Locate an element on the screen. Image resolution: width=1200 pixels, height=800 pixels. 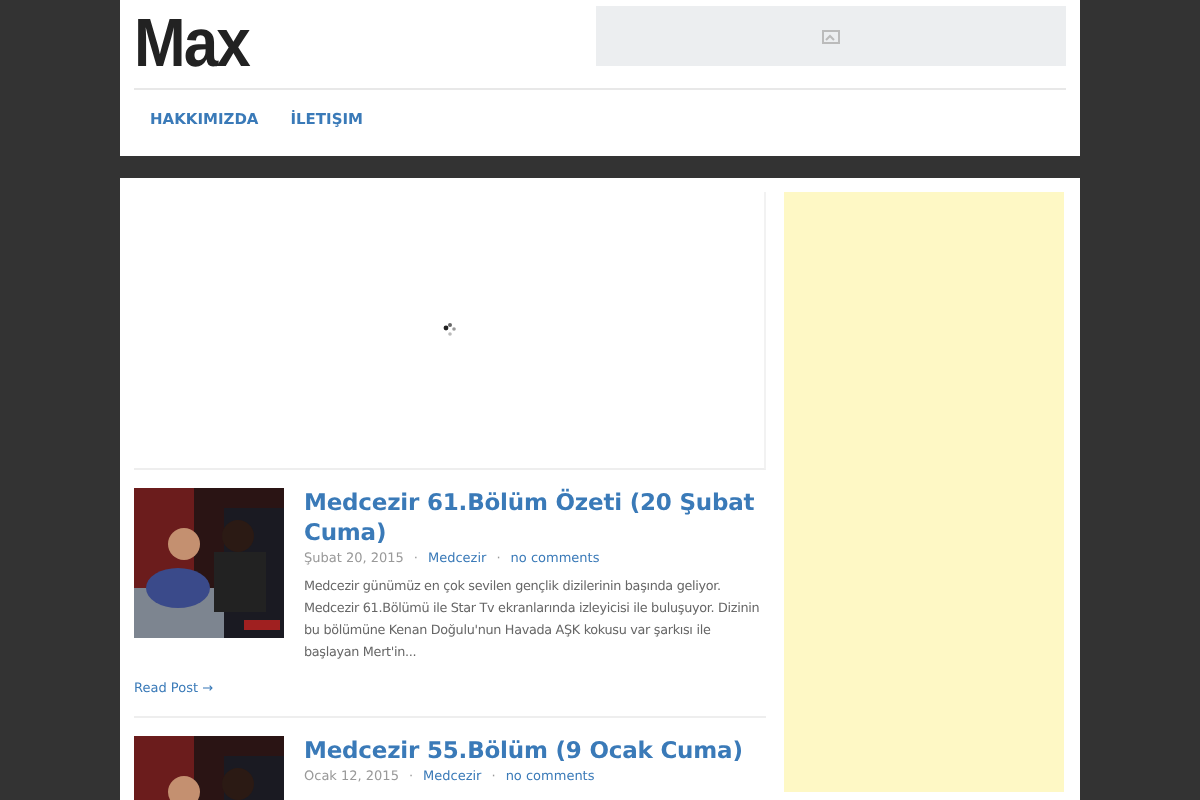
post-title: Medcezir 55.Bölüm (9 Ocak Cuma) is located at coordinates (535, 751).